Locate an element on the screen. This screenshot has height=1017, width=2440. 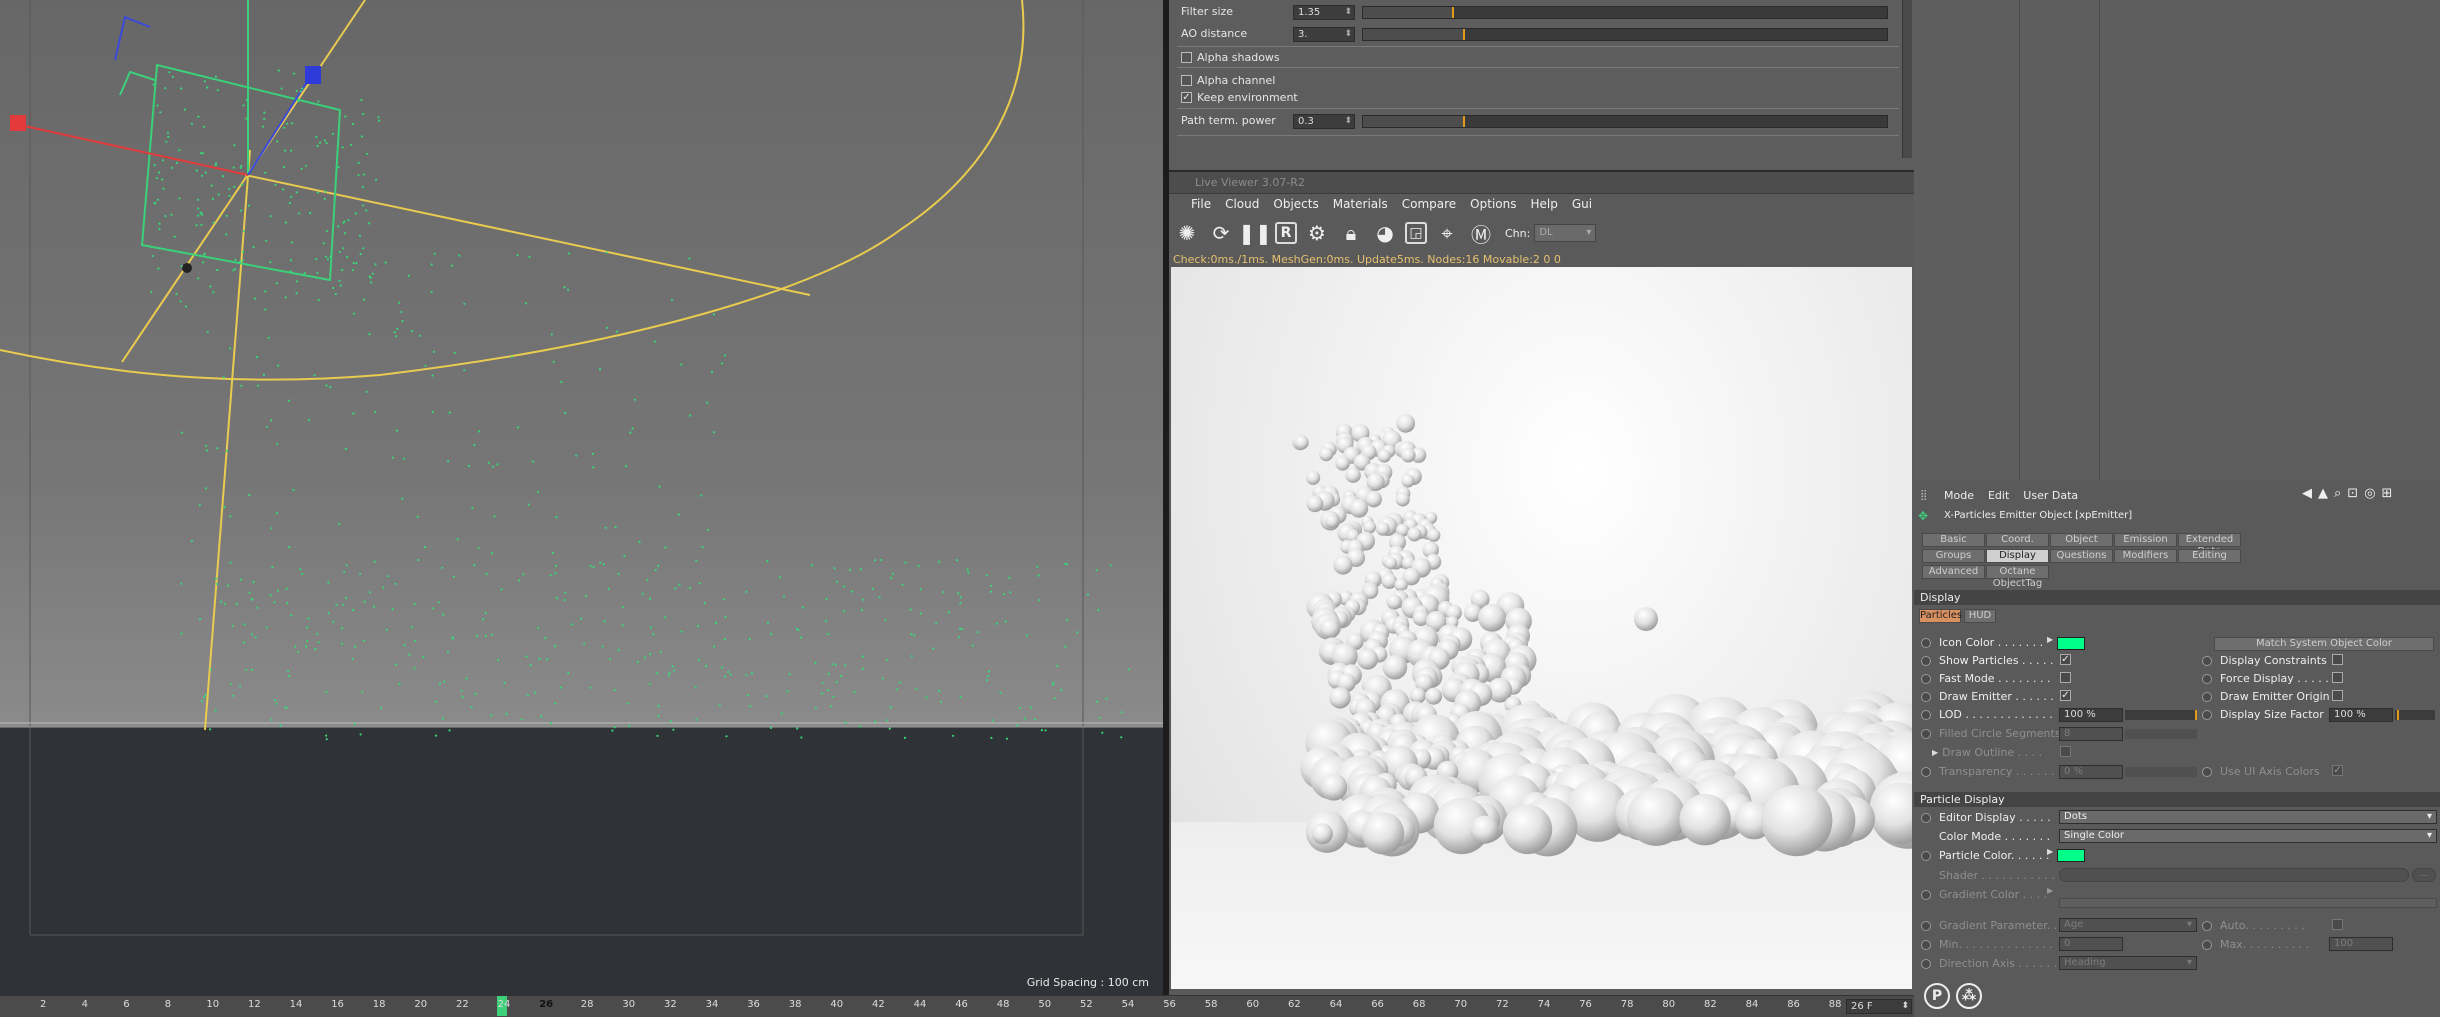
alpha-shadows-row: Alpha shadows is located at coordinates (1230, 57).